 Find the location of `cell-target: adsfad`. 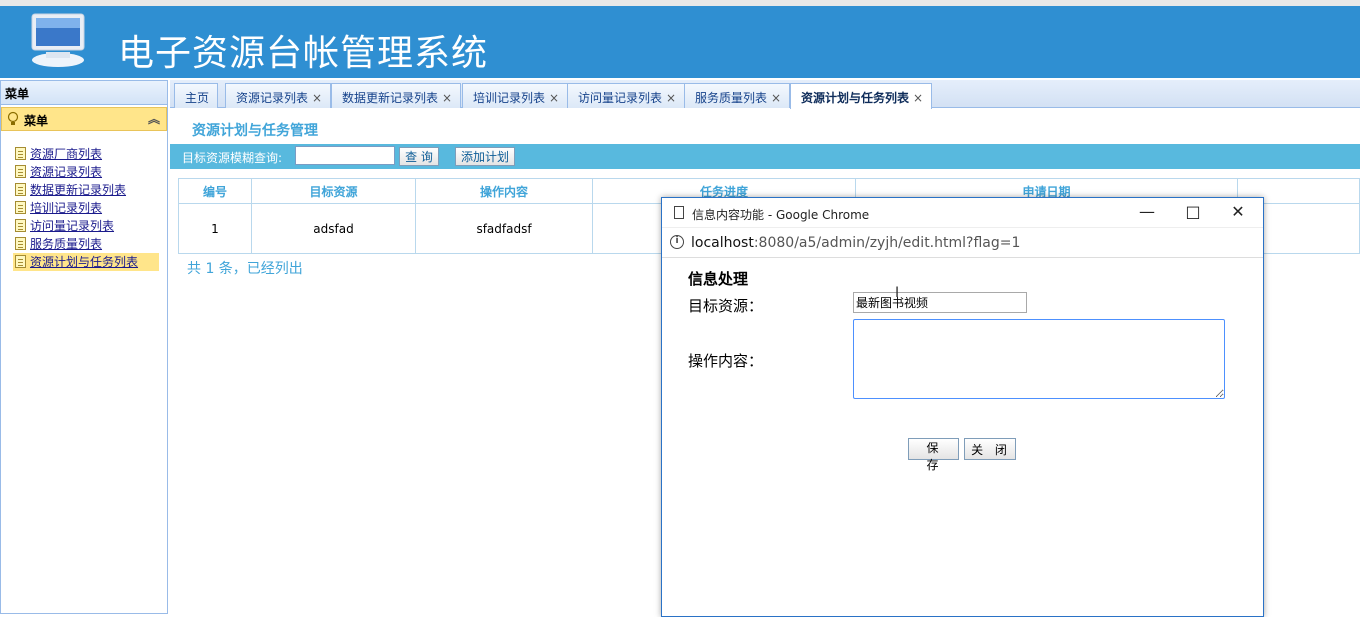

cell-target: adsfad is located at coordinates (333, 228).